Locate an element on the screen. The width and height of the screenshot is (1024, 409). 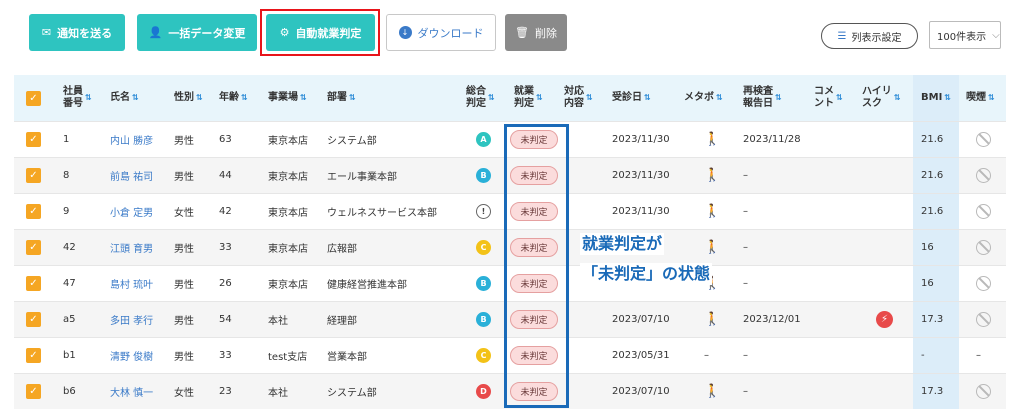
office: test支店 is located at coordinates (288, 357).